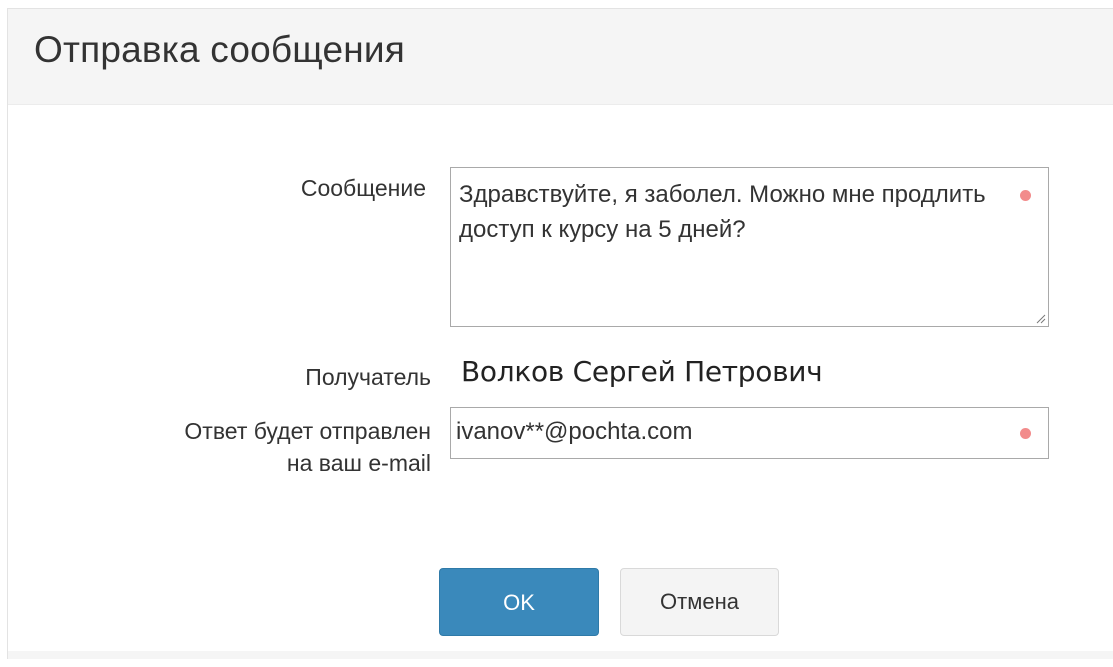 The image size is (1113, 667). I want to click on cancel-button: Отмена, so click(699, 602).